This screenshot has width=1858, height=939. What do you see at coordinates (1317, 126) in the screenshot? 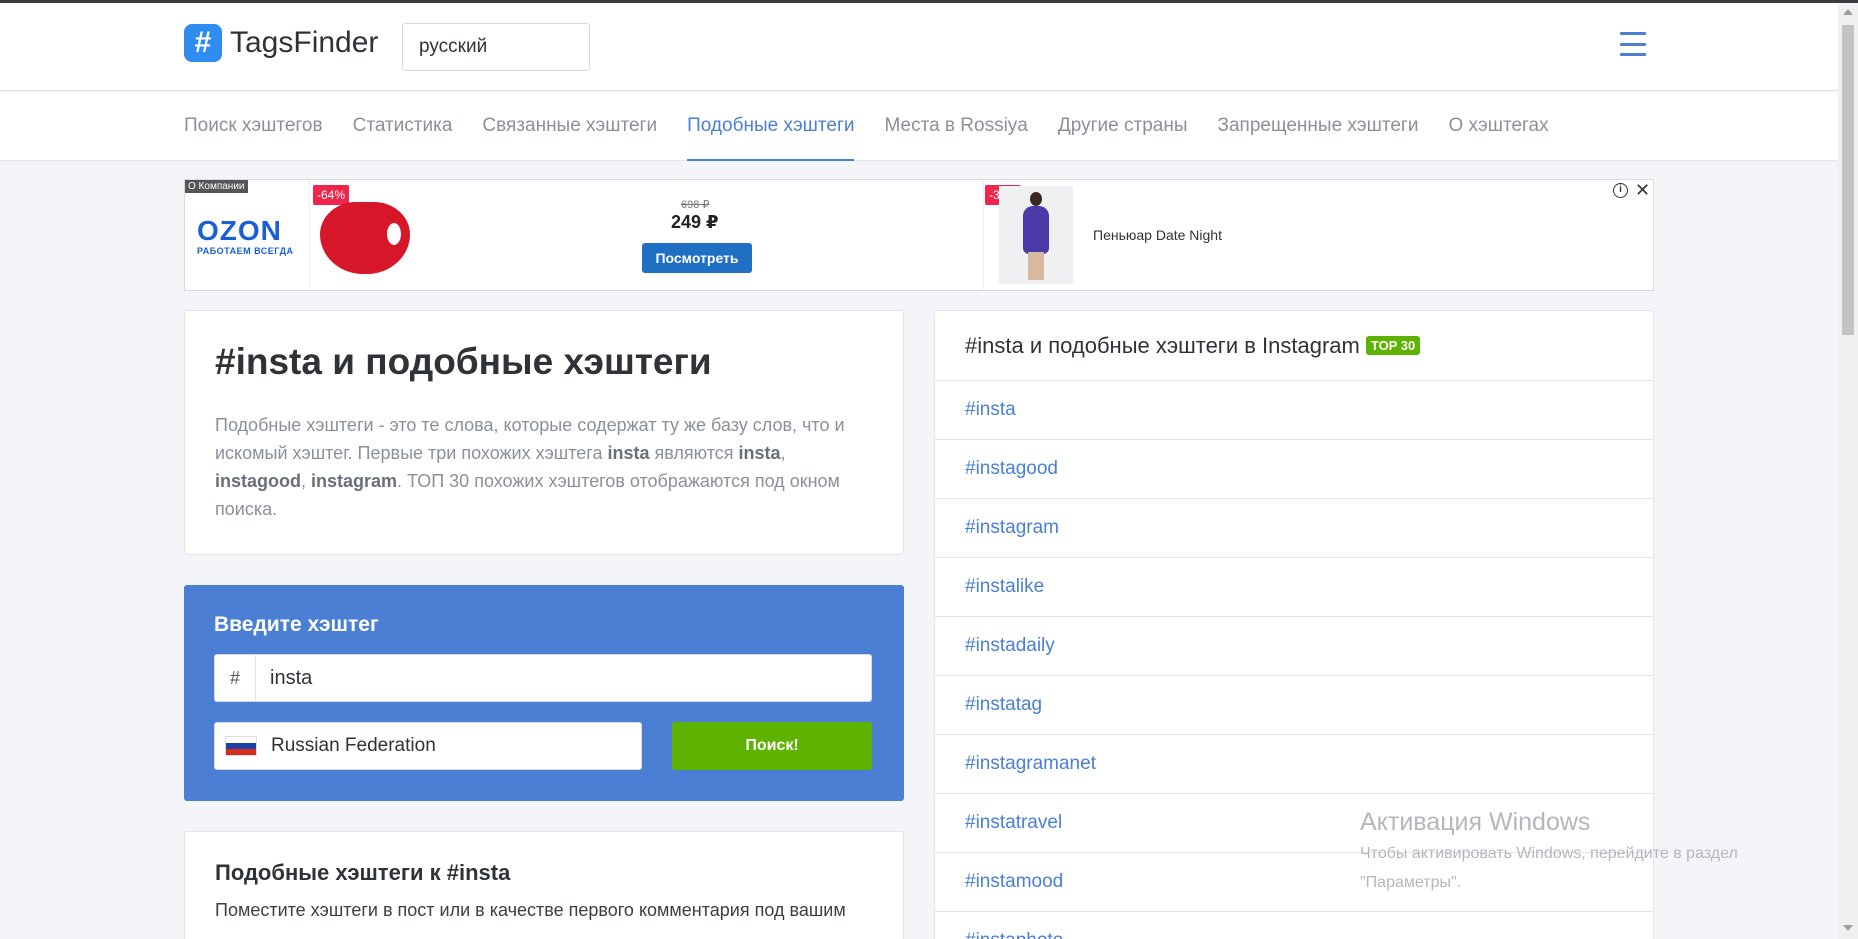
I see `nav-item-banned-hashtags: Запрещенные хэштеги` at bounding box center [1317, 126].